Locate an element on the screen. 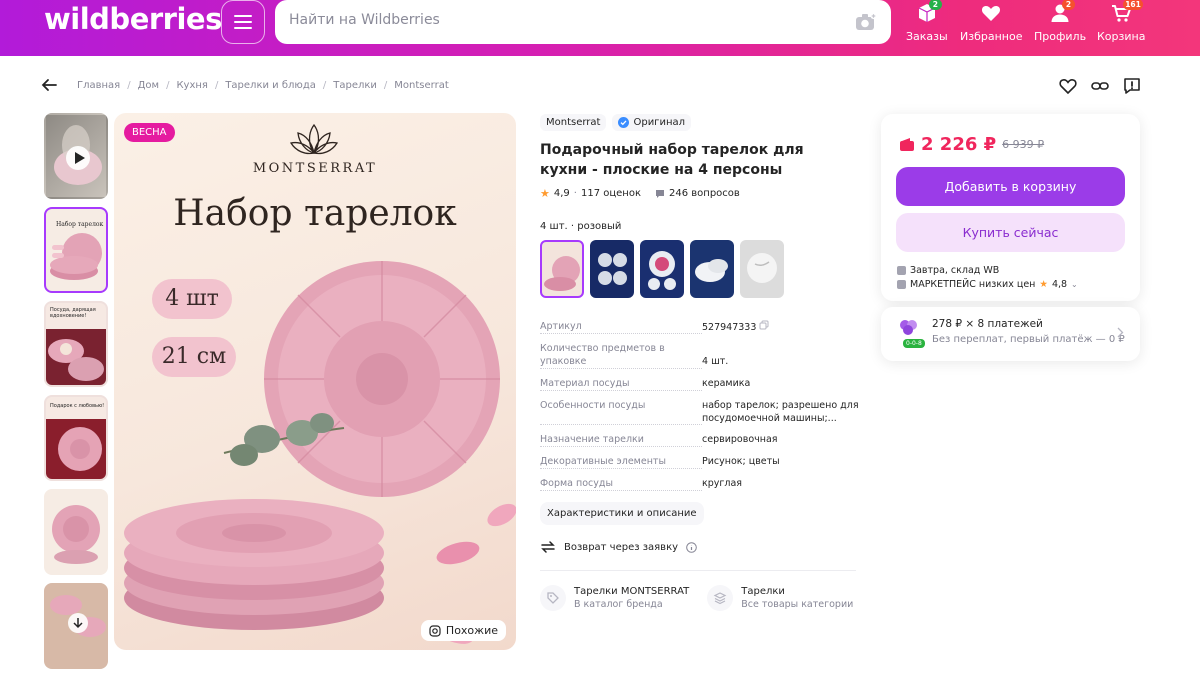 This screenshot has width=1200, height=677. video-preview-image is located at coordinates (78, 155).